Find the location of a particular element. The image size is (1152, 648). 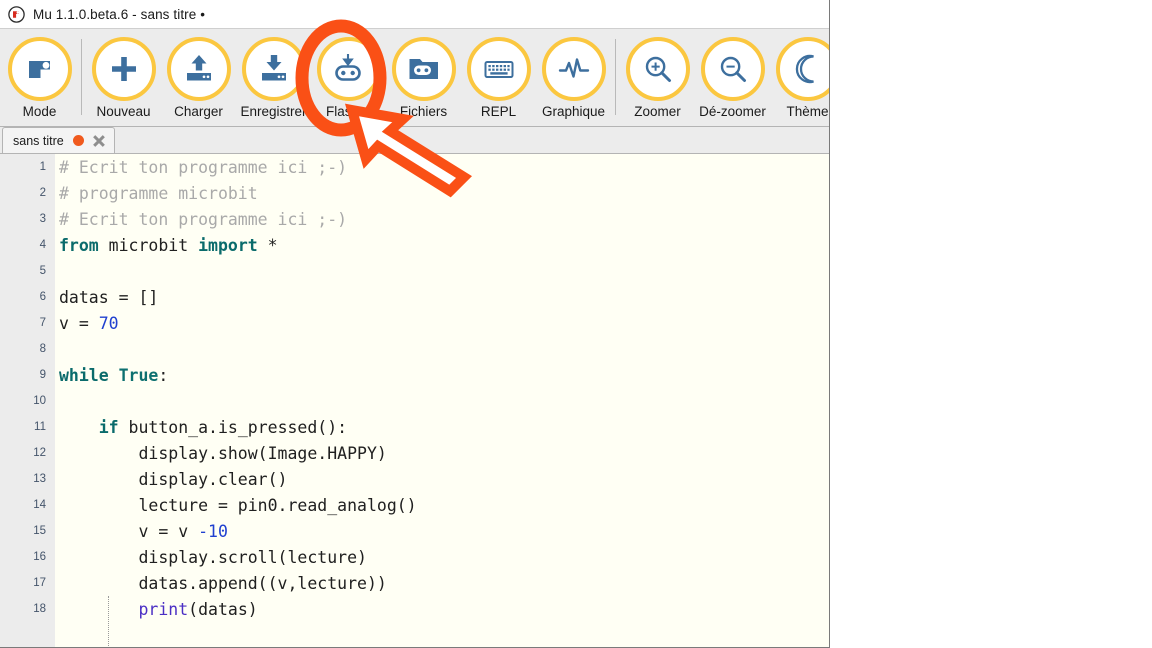

code-text: # programme microbit is located at coordinates (442, 193).